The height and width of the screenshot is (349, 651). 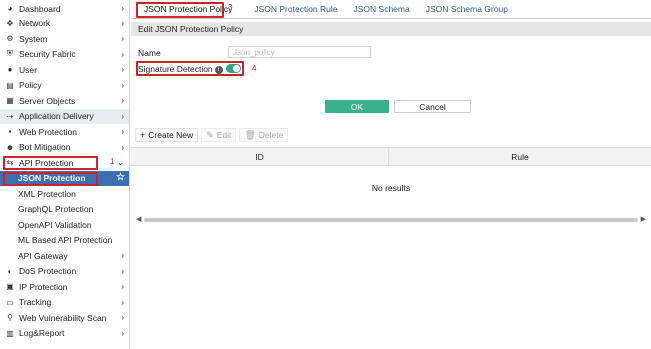 I want to click on sidebar-item-label: IP Protection, so click(x=43, y=286).